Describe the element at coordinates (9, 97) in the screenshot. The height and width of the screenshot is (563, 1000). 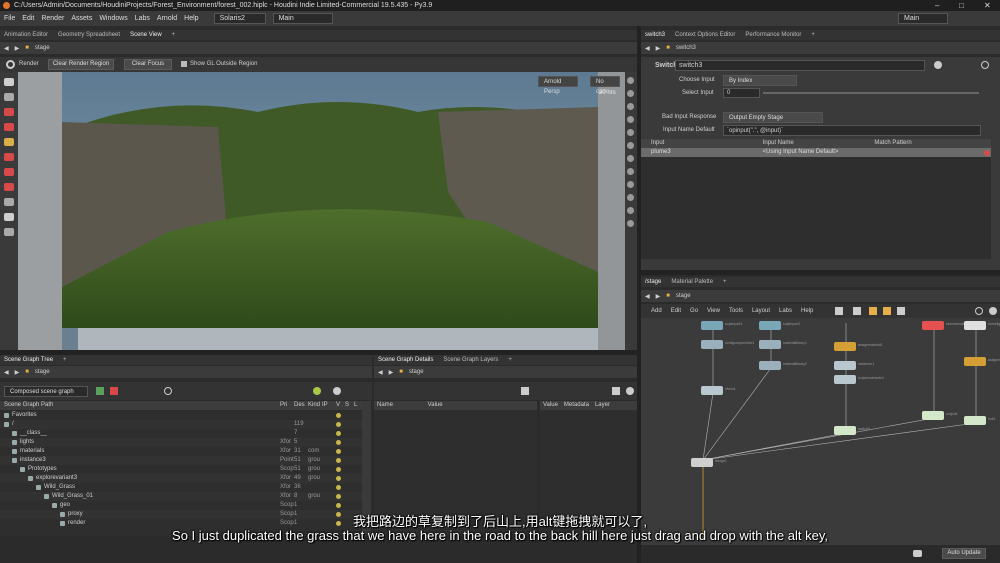
I see `lock-tool-icon` at that location.